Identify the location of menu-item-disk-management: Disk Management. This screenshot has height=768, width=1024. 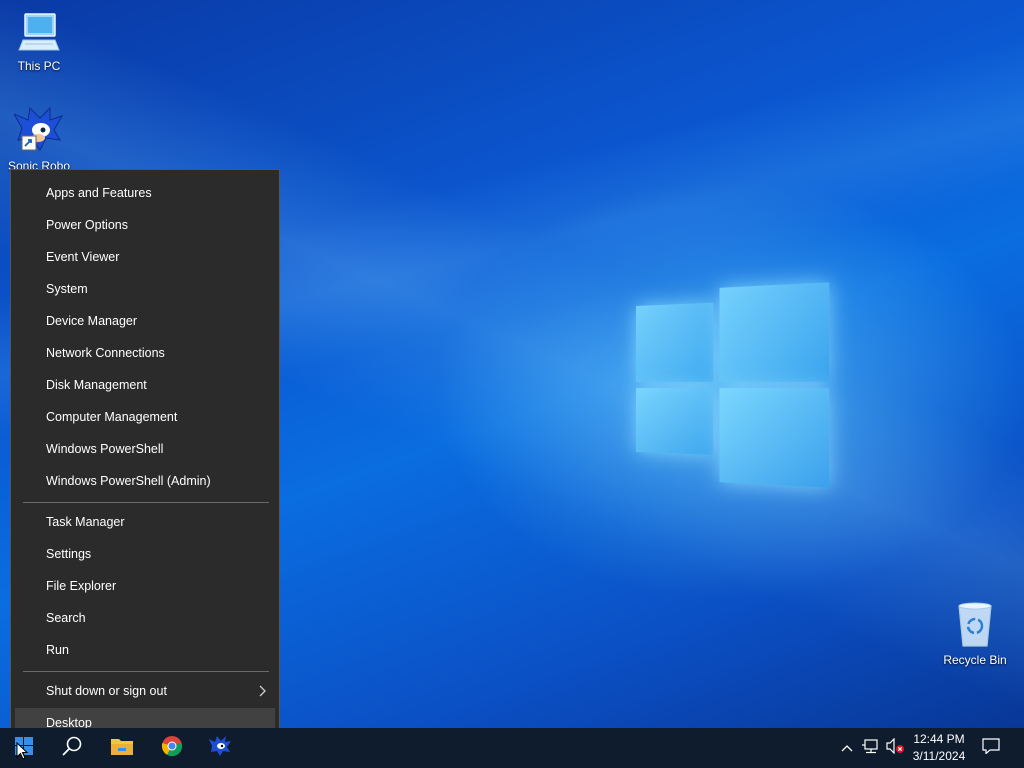
(145, 385).